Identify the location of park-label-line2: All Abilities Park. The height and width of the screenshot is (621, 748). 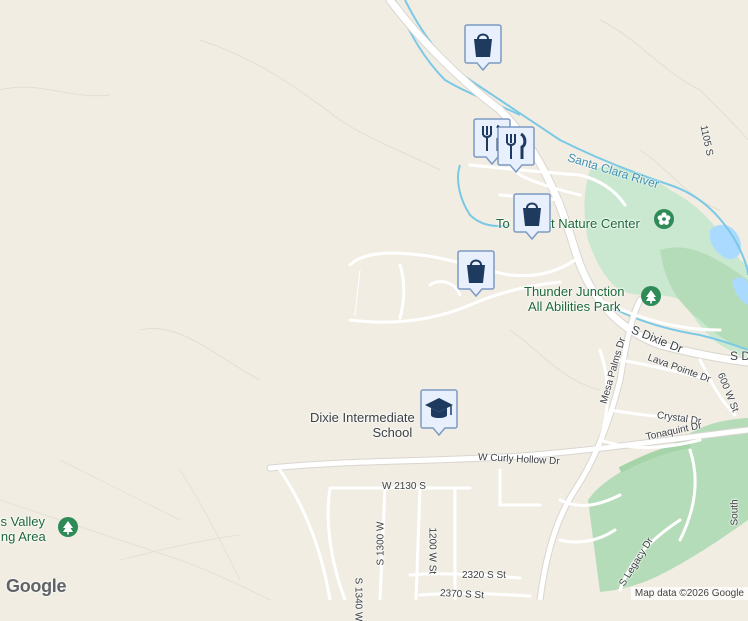
(574, 306).